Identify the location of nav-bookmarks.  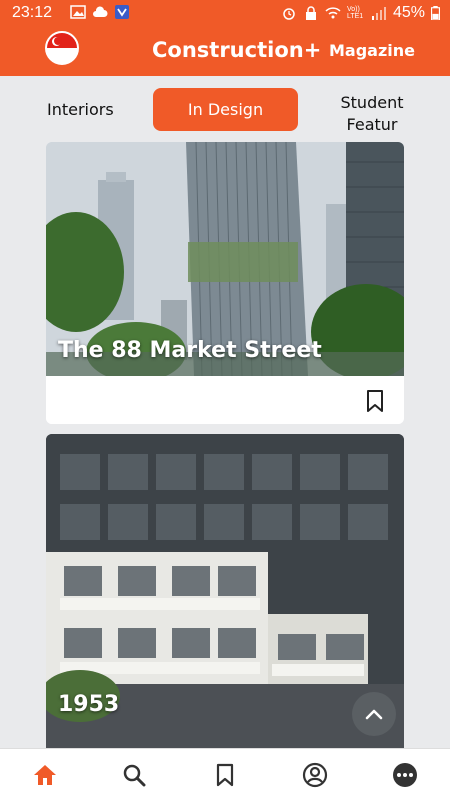
(225, 775).